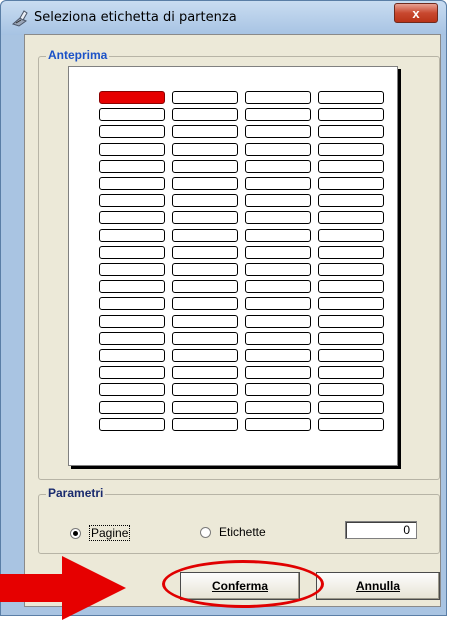  Describe the element at coordinates (110, 533) in the screenshot. I see `radio-pages-label: Pagine` at that location.